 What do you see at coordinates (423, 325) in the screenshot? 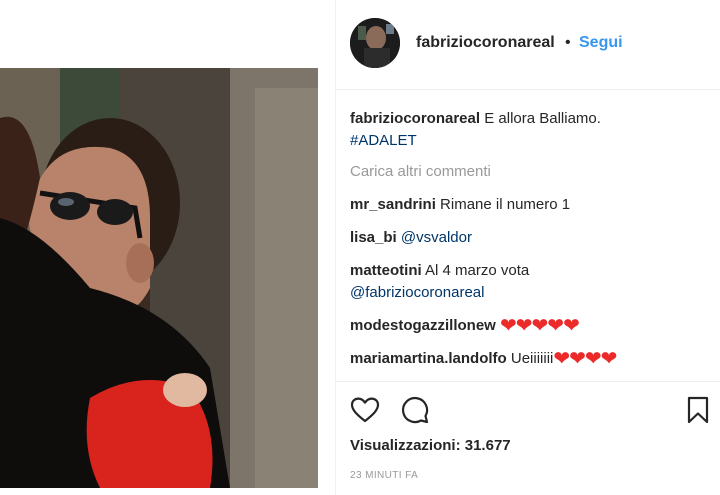
I see `comment-username: modestogazzillonew` at bounding box center [423, 325].